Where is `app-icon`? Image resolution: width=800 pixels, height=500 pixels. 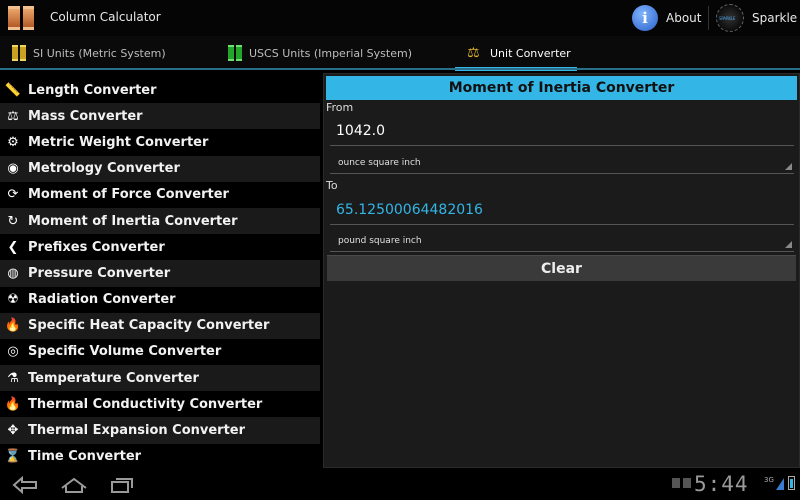
app-icon is located at coordinates (21, 18).